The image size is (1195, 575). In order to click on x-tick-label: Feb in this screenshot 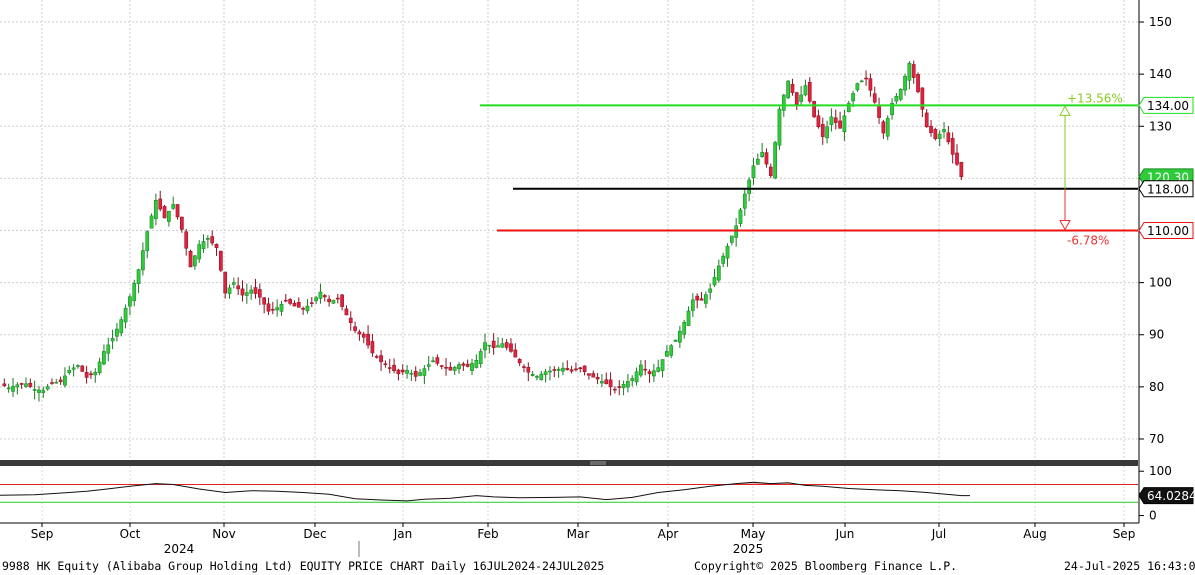, I will do `click(487, 534)`.